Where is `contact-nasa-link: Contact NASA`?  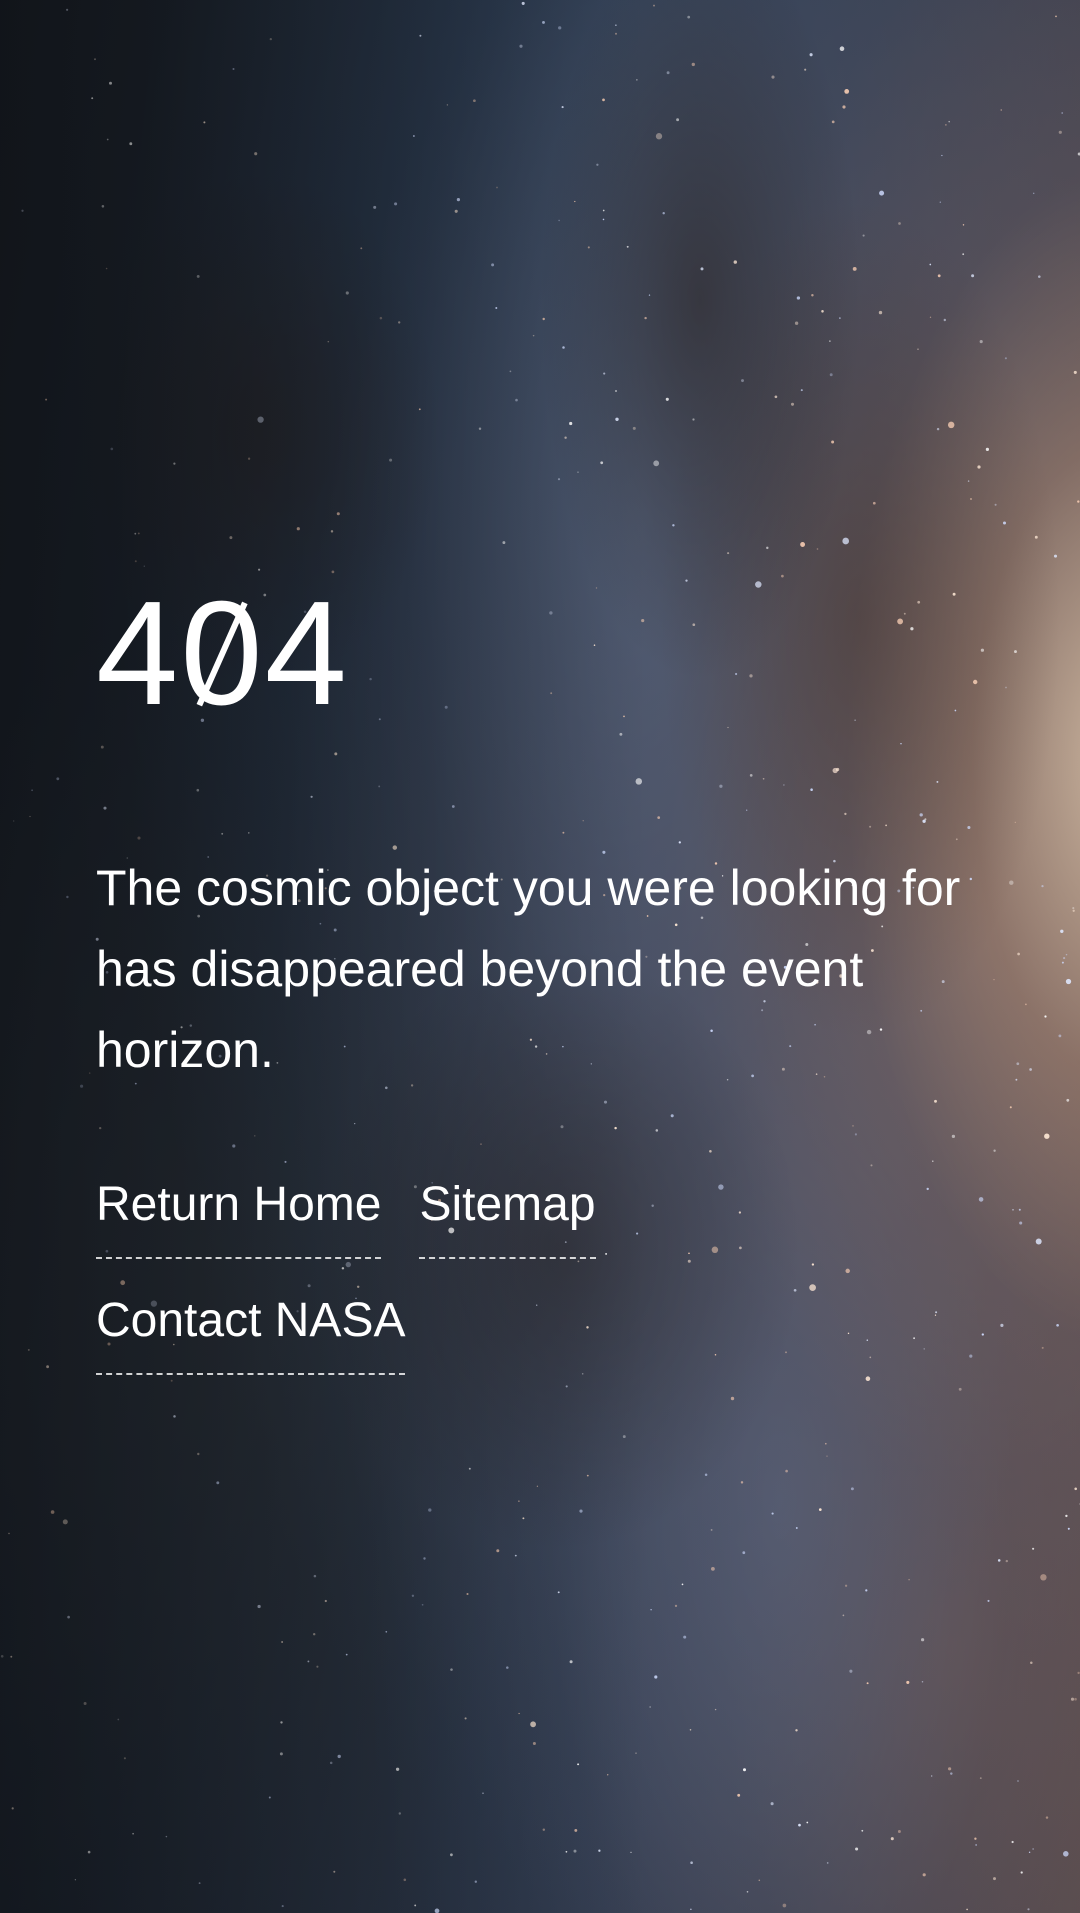 contact-nasa-link: Contact NASA is located at coordinates (251, 1336).